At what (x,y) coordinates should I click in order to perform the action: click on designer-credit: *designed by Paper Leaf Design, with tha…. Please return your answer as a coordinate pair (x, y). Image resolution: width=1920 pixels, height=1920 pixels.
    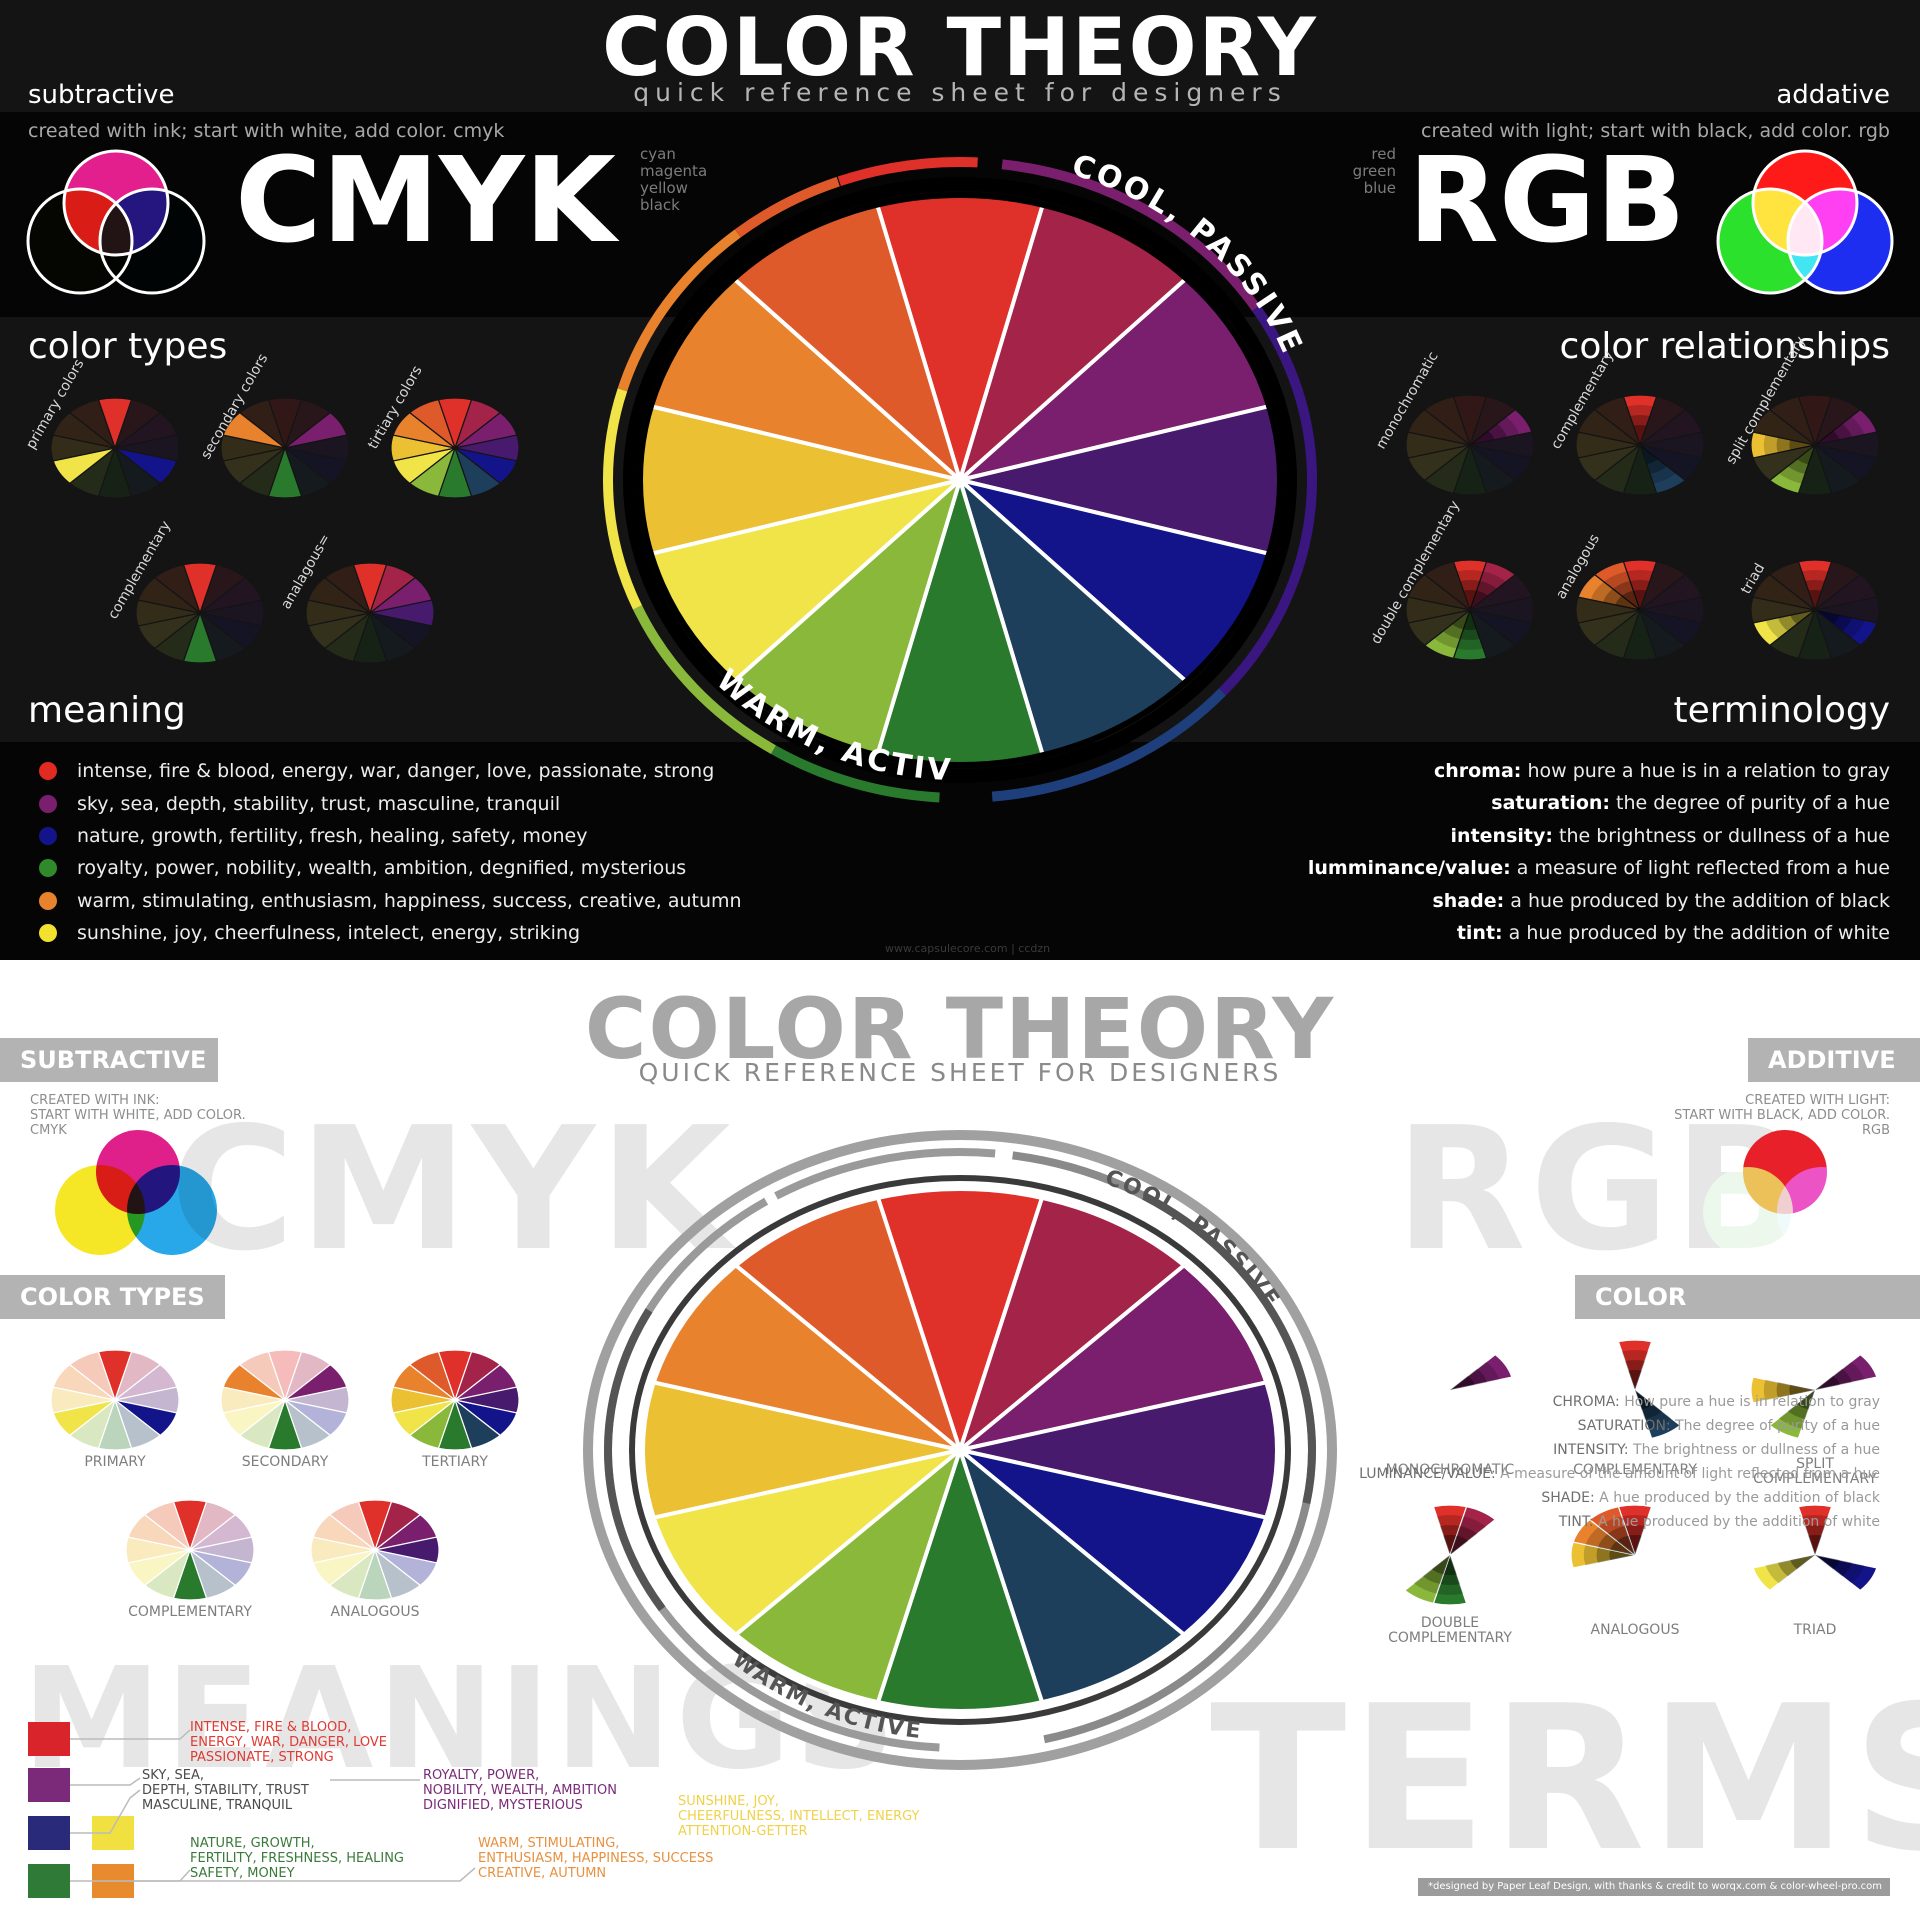
    Looking at the image, I should click on (1654, 1887).